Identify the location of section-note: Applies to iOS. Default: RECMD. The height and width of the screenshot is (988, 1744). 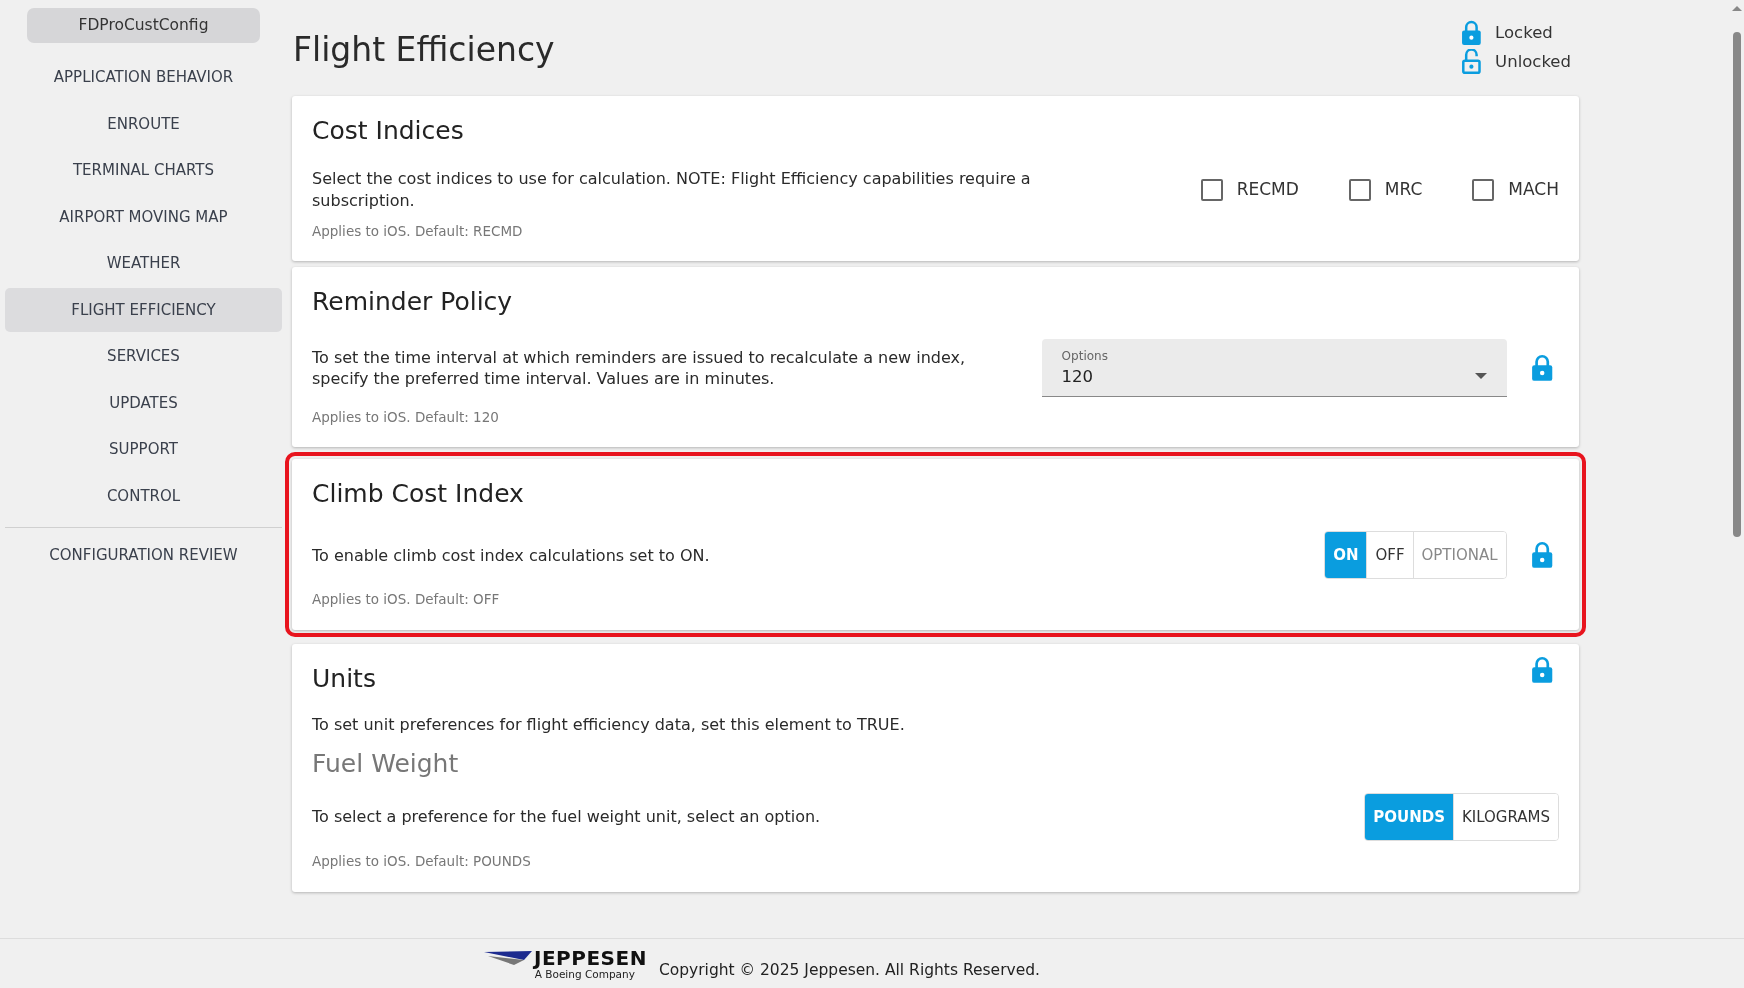
(418, 232).